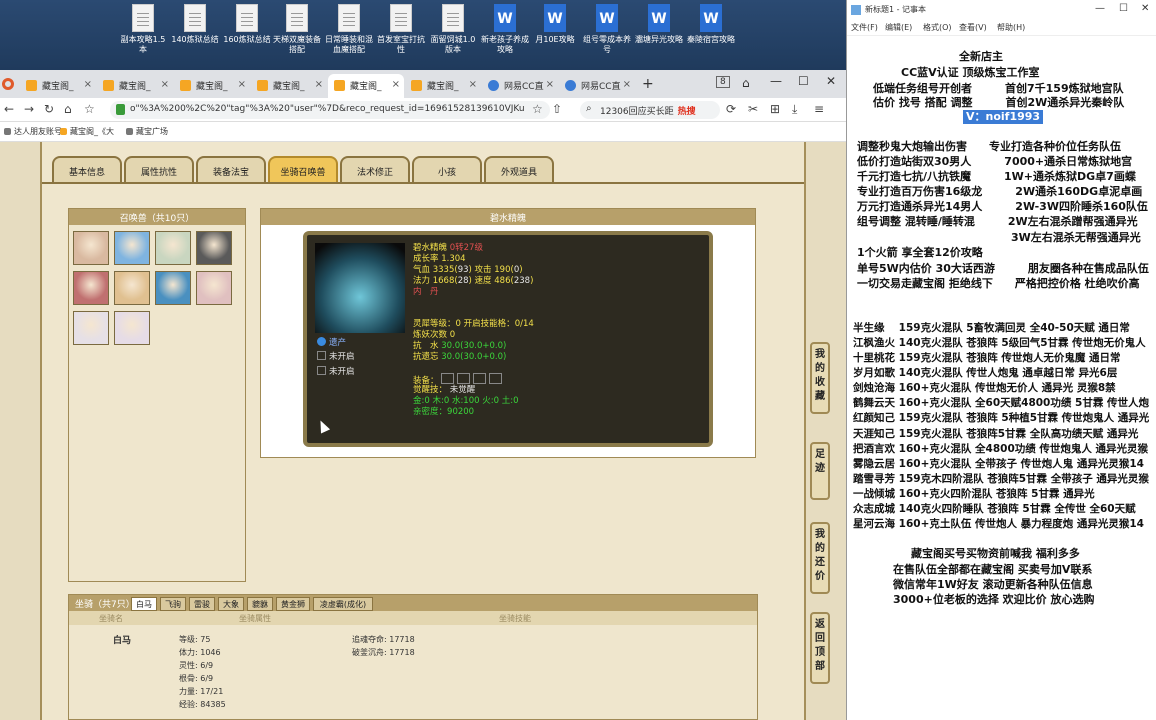 This screenshot has width=1156, height=720. I want to click on window-close-icon: ✕, so click(831, 81).